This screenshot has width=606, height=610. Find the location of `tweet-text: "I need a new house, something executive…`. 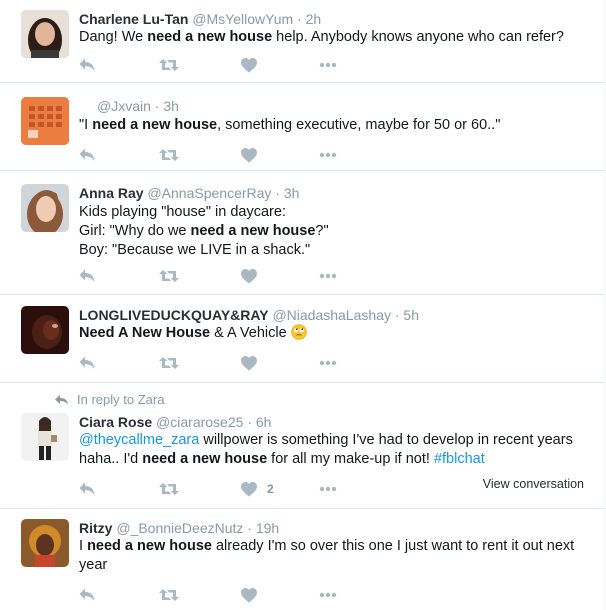

tweet-text: "I need a new house, something executive… is located at coordinates (331, 125).